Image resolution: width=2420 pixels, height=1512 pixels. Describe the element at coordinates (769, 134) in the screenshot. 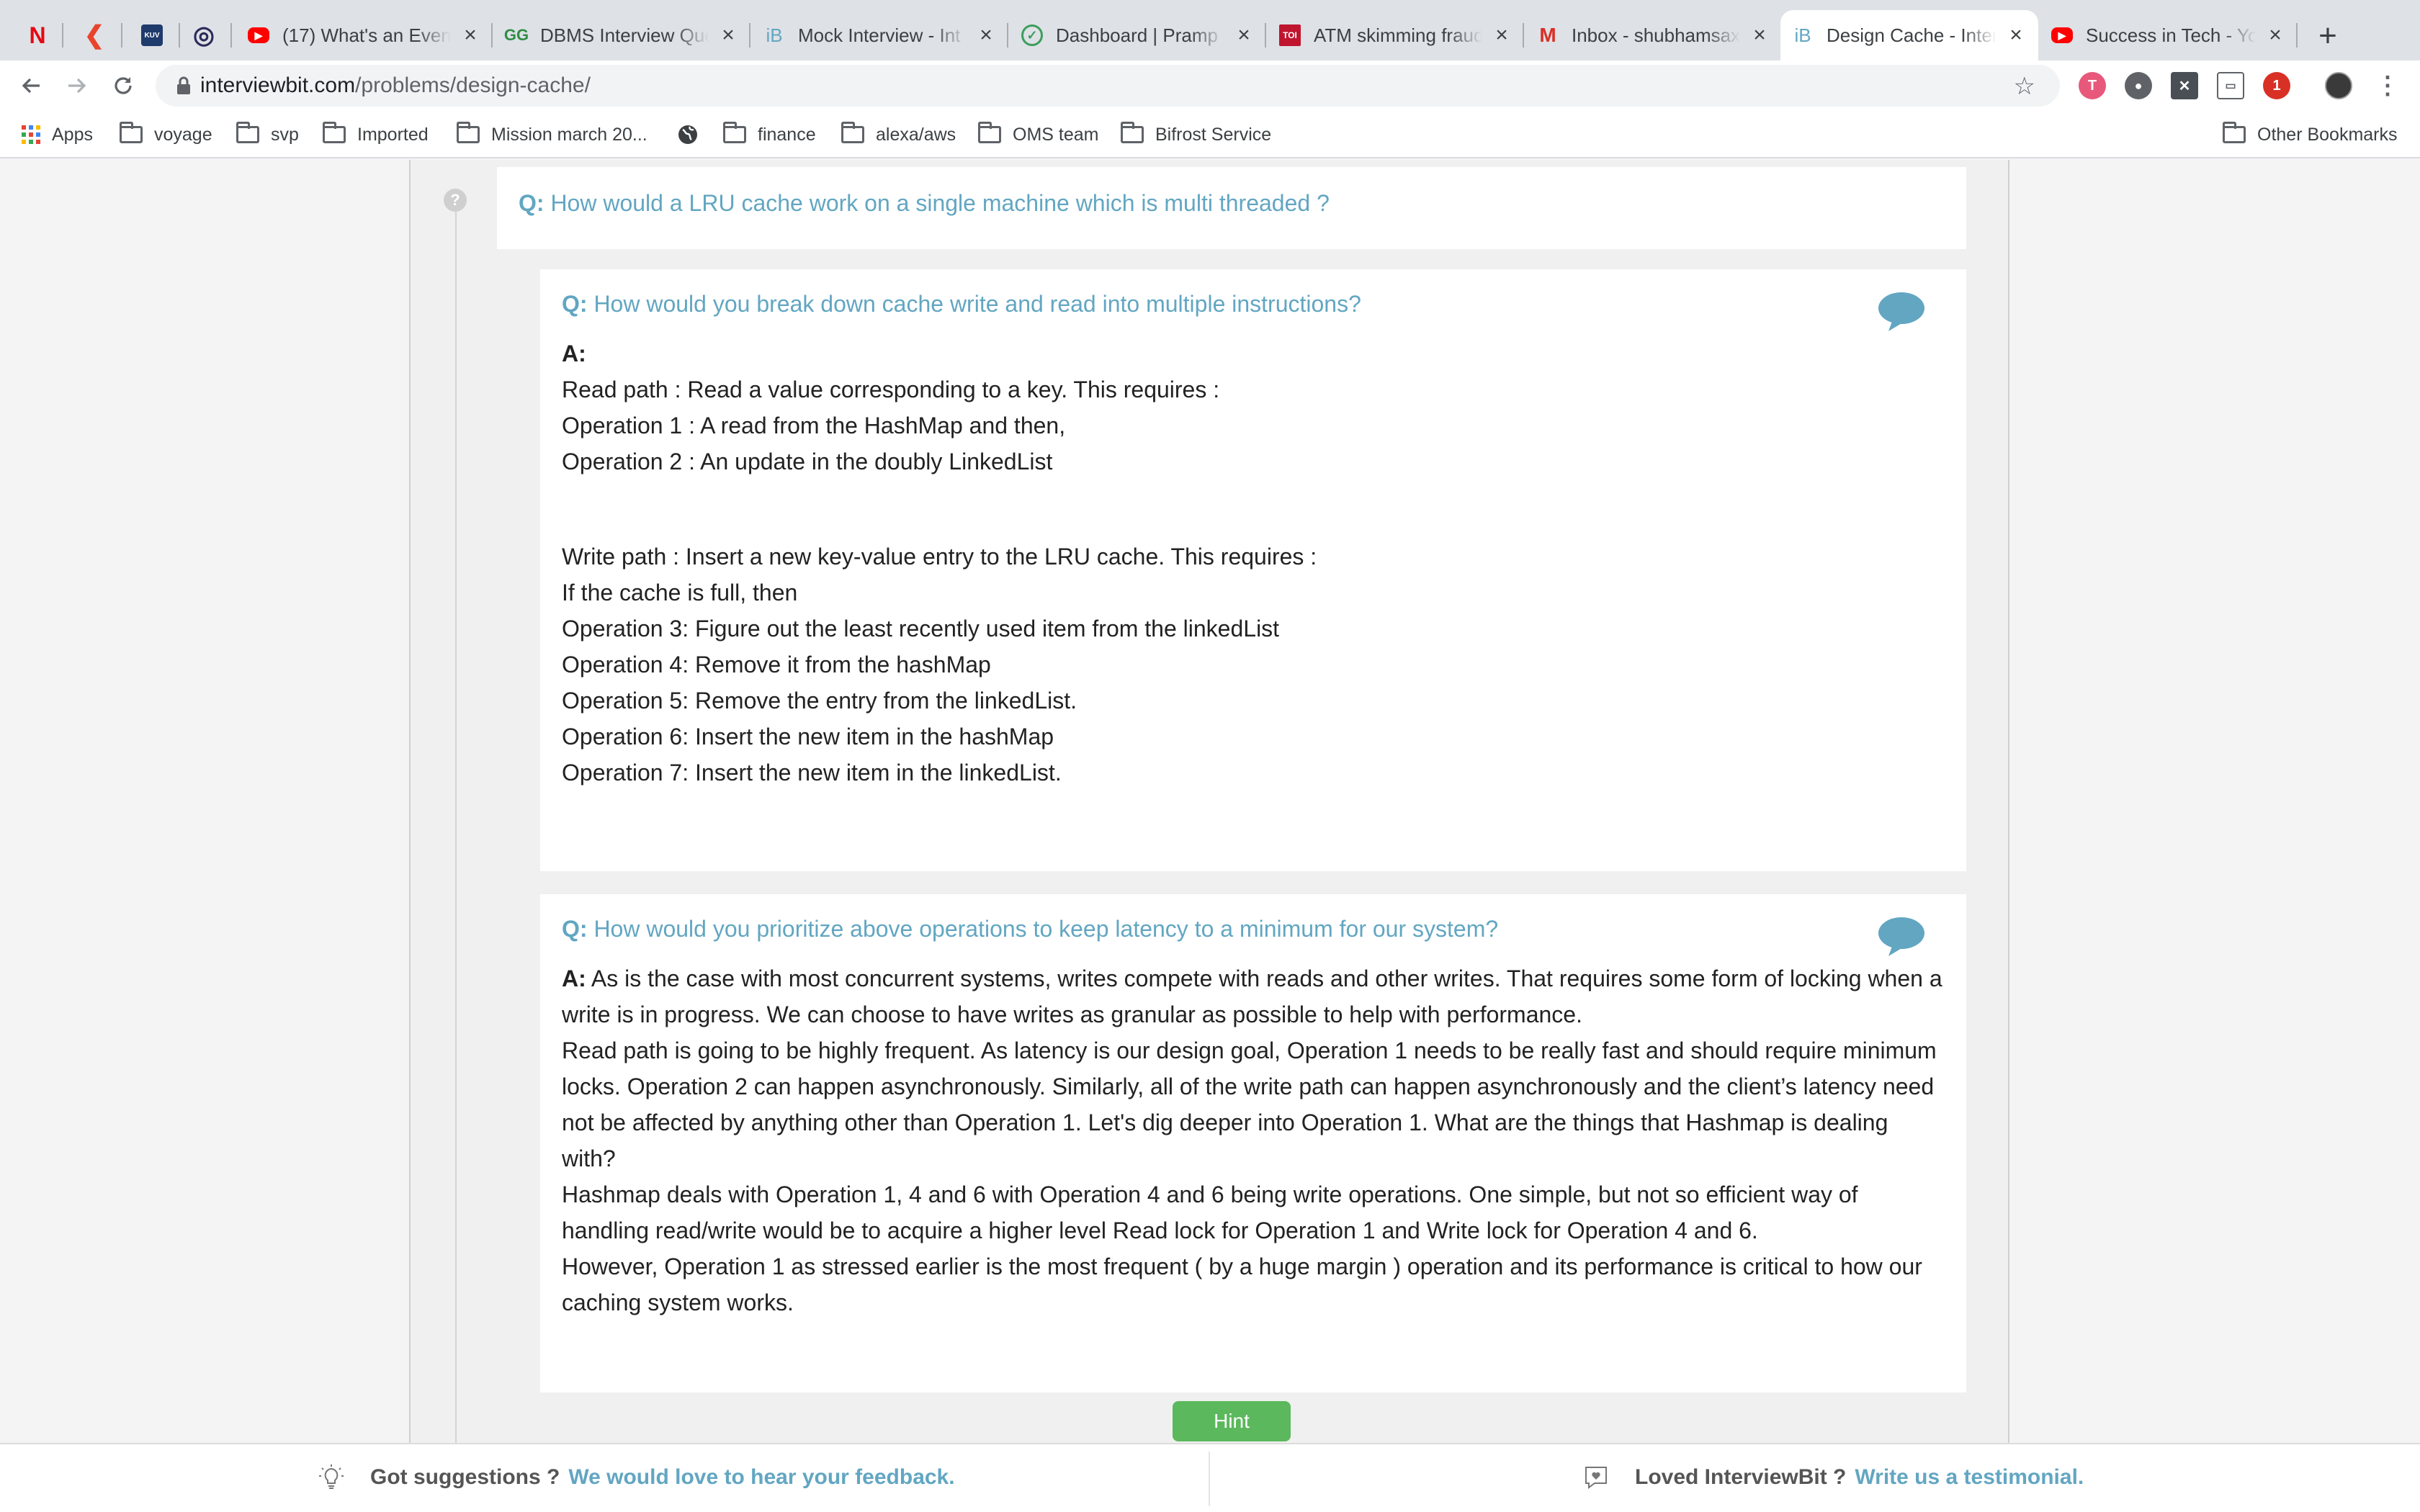

I see `bookmark-folder: finance` at that location.